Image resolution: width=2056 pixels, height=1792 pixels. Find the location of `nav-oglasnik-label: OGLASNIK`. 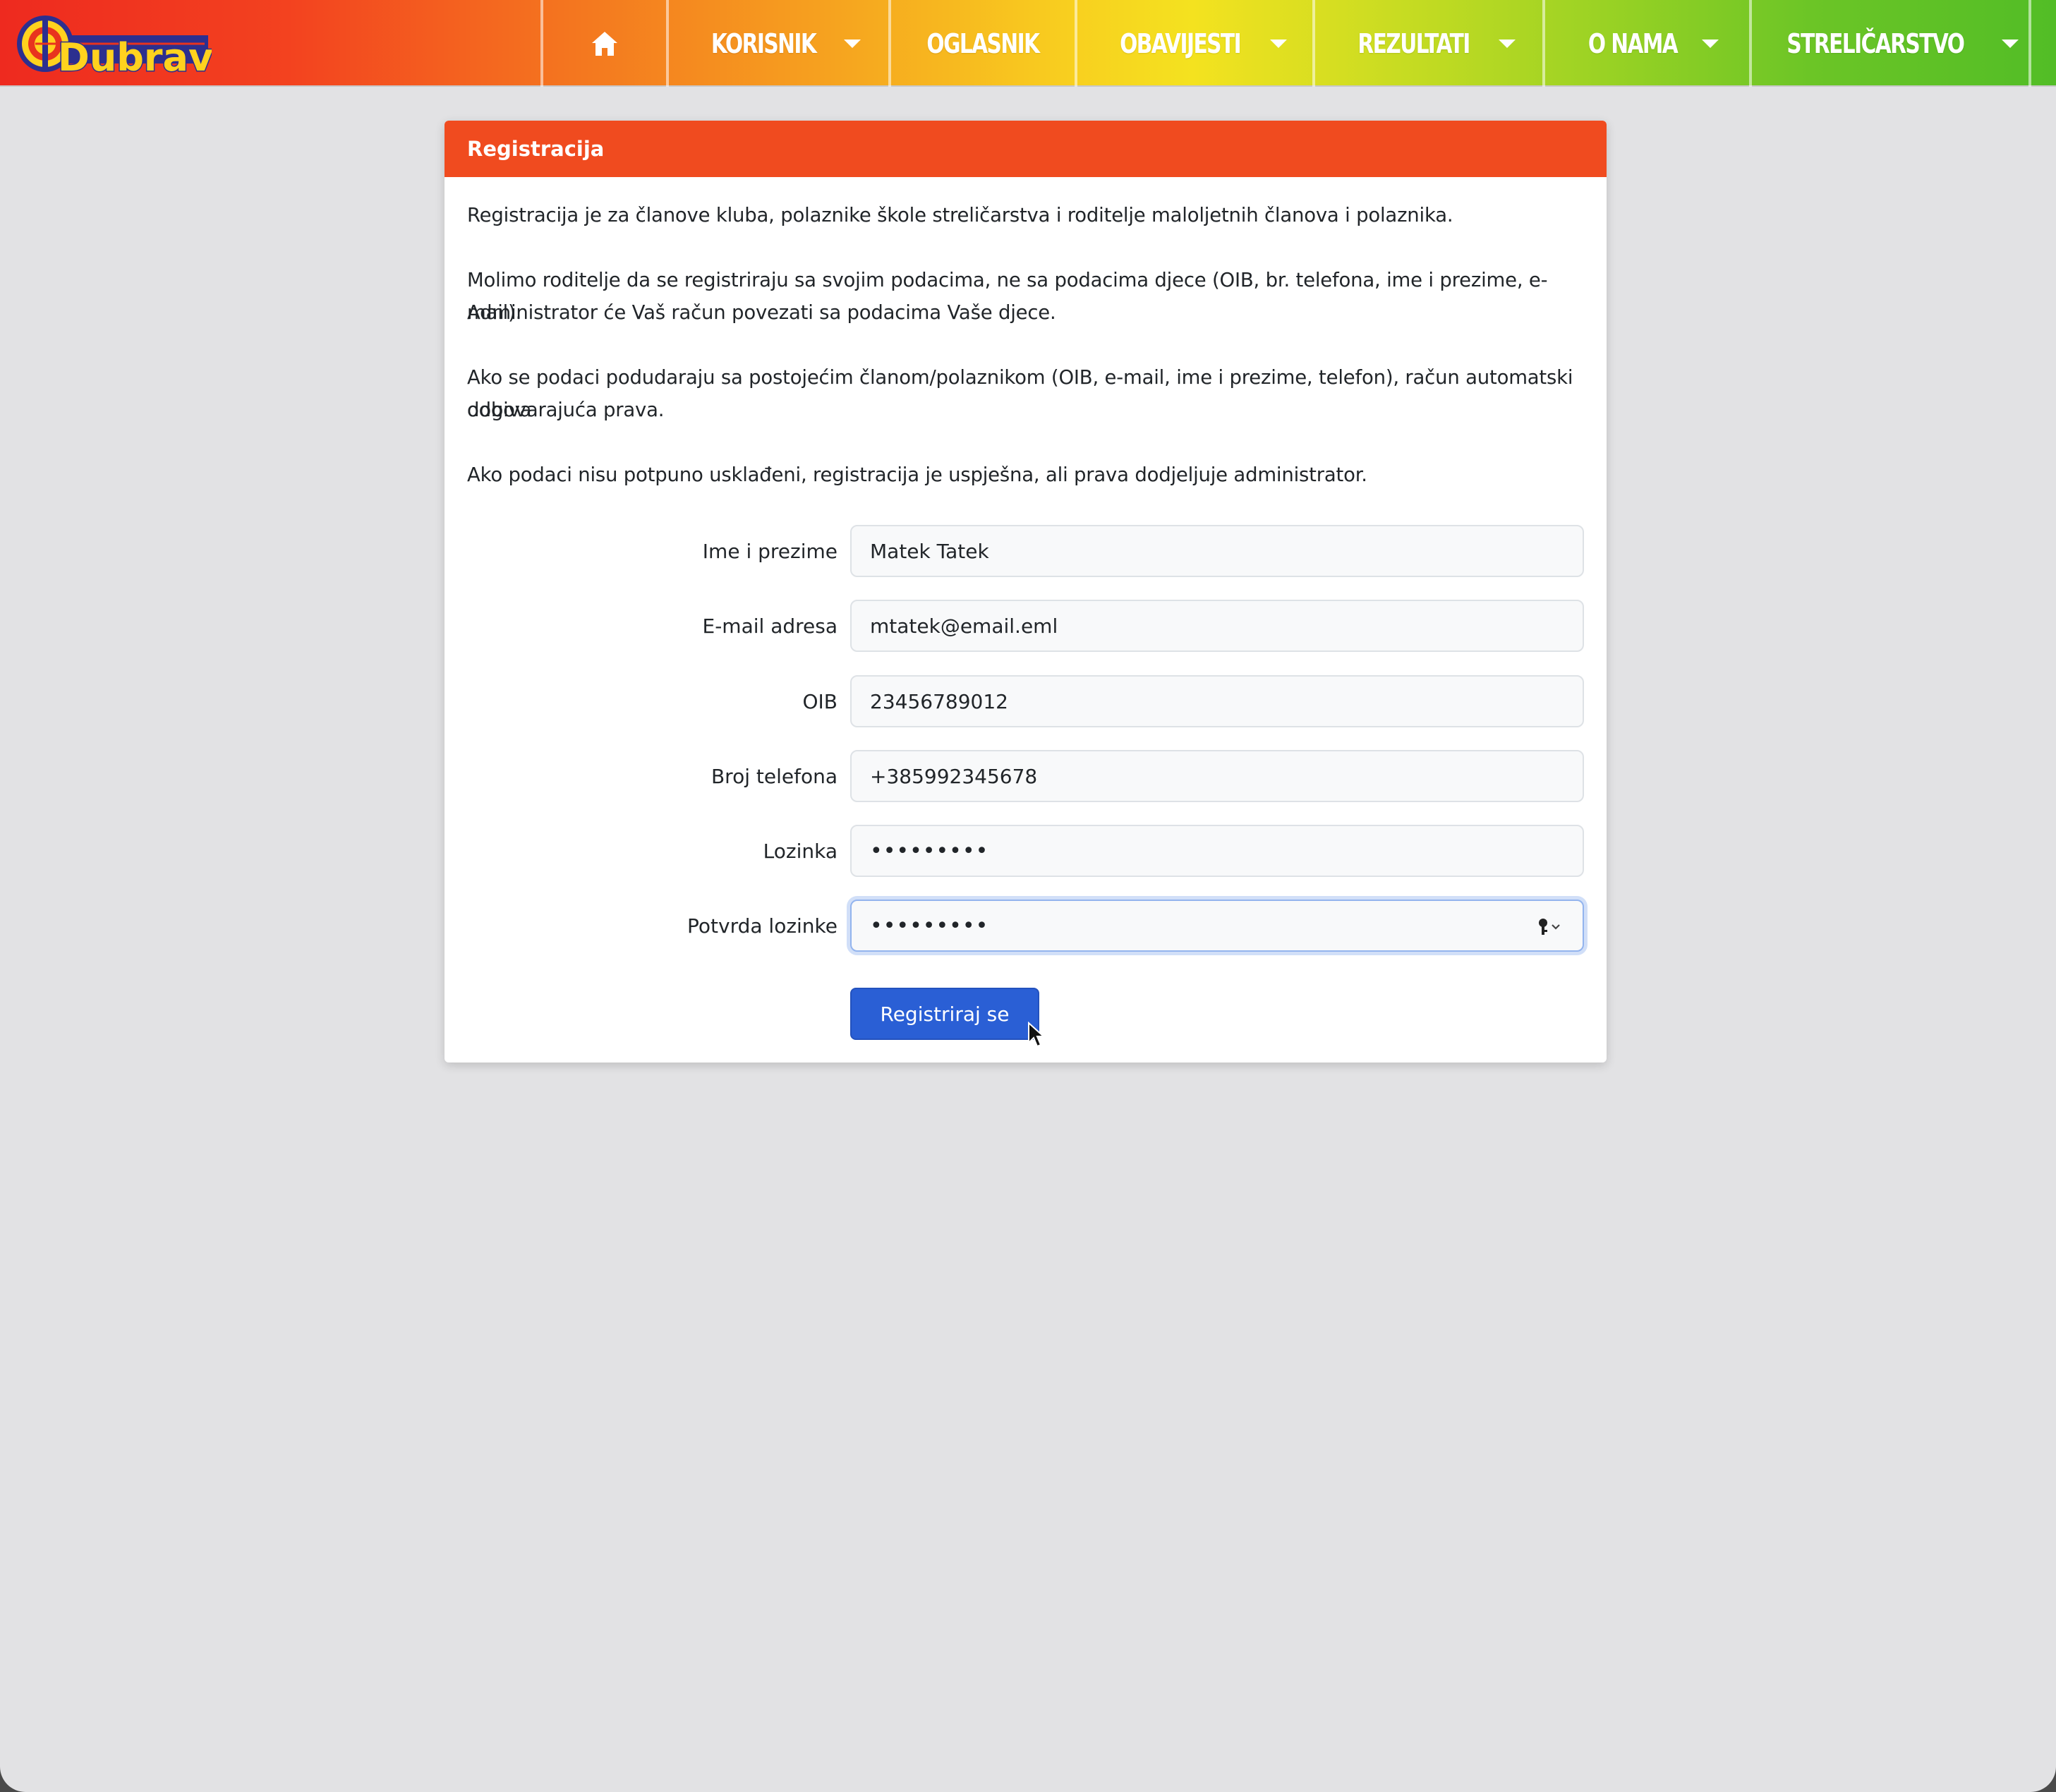

nav-oglasnik-label: OGLASNIK is located at coordinates (983, 43).